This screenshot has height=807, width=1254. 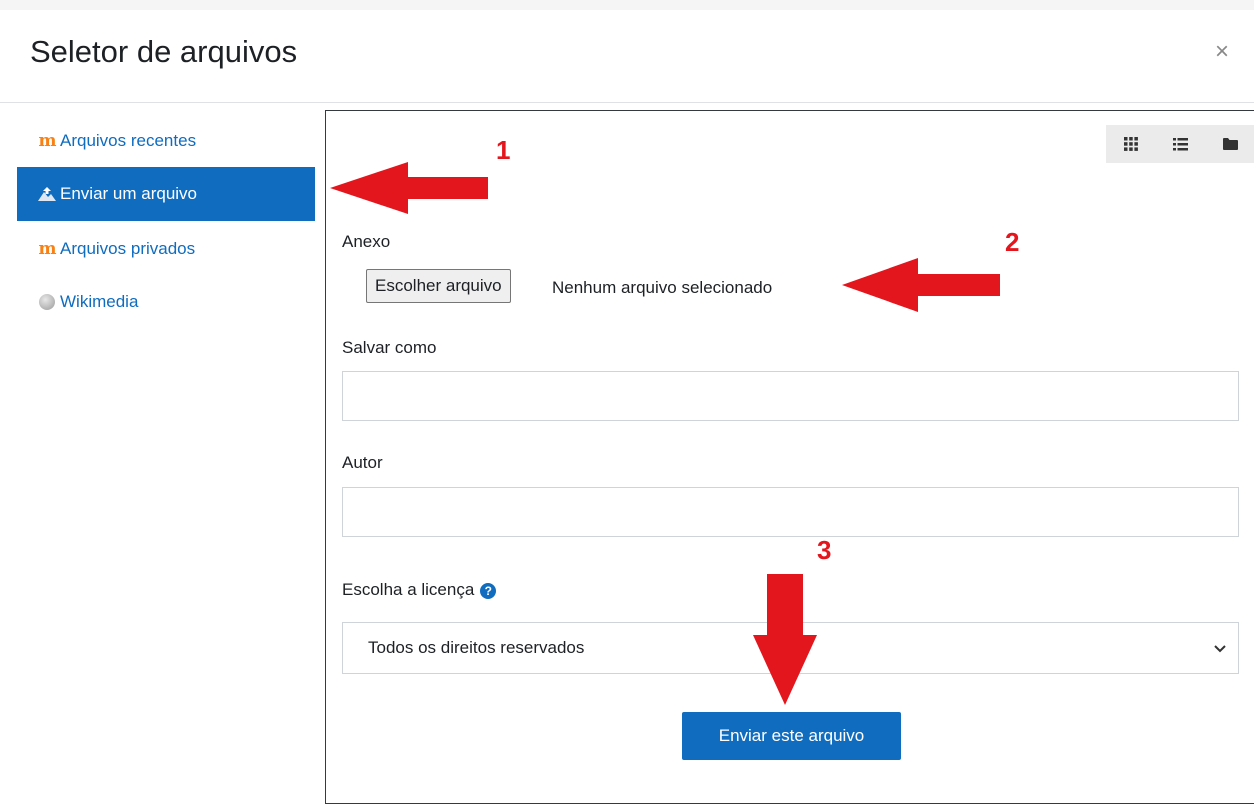 I want to click on sidebar-item-wikimedia: Wikimedia, so click(x=166, y=302).